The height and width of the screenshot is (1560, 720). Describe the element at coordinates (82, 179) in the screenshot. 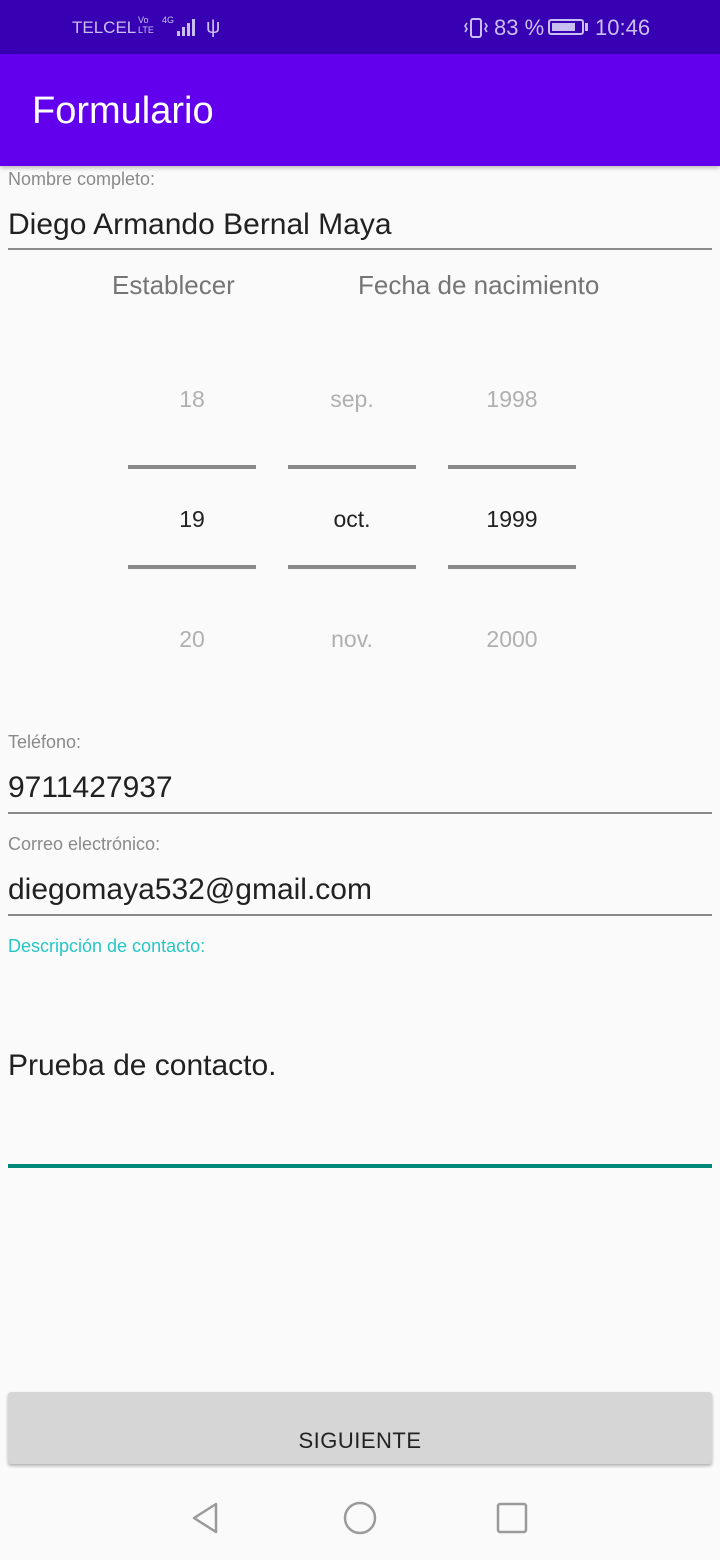

I see `name-label: Nombre completo:` at that location.